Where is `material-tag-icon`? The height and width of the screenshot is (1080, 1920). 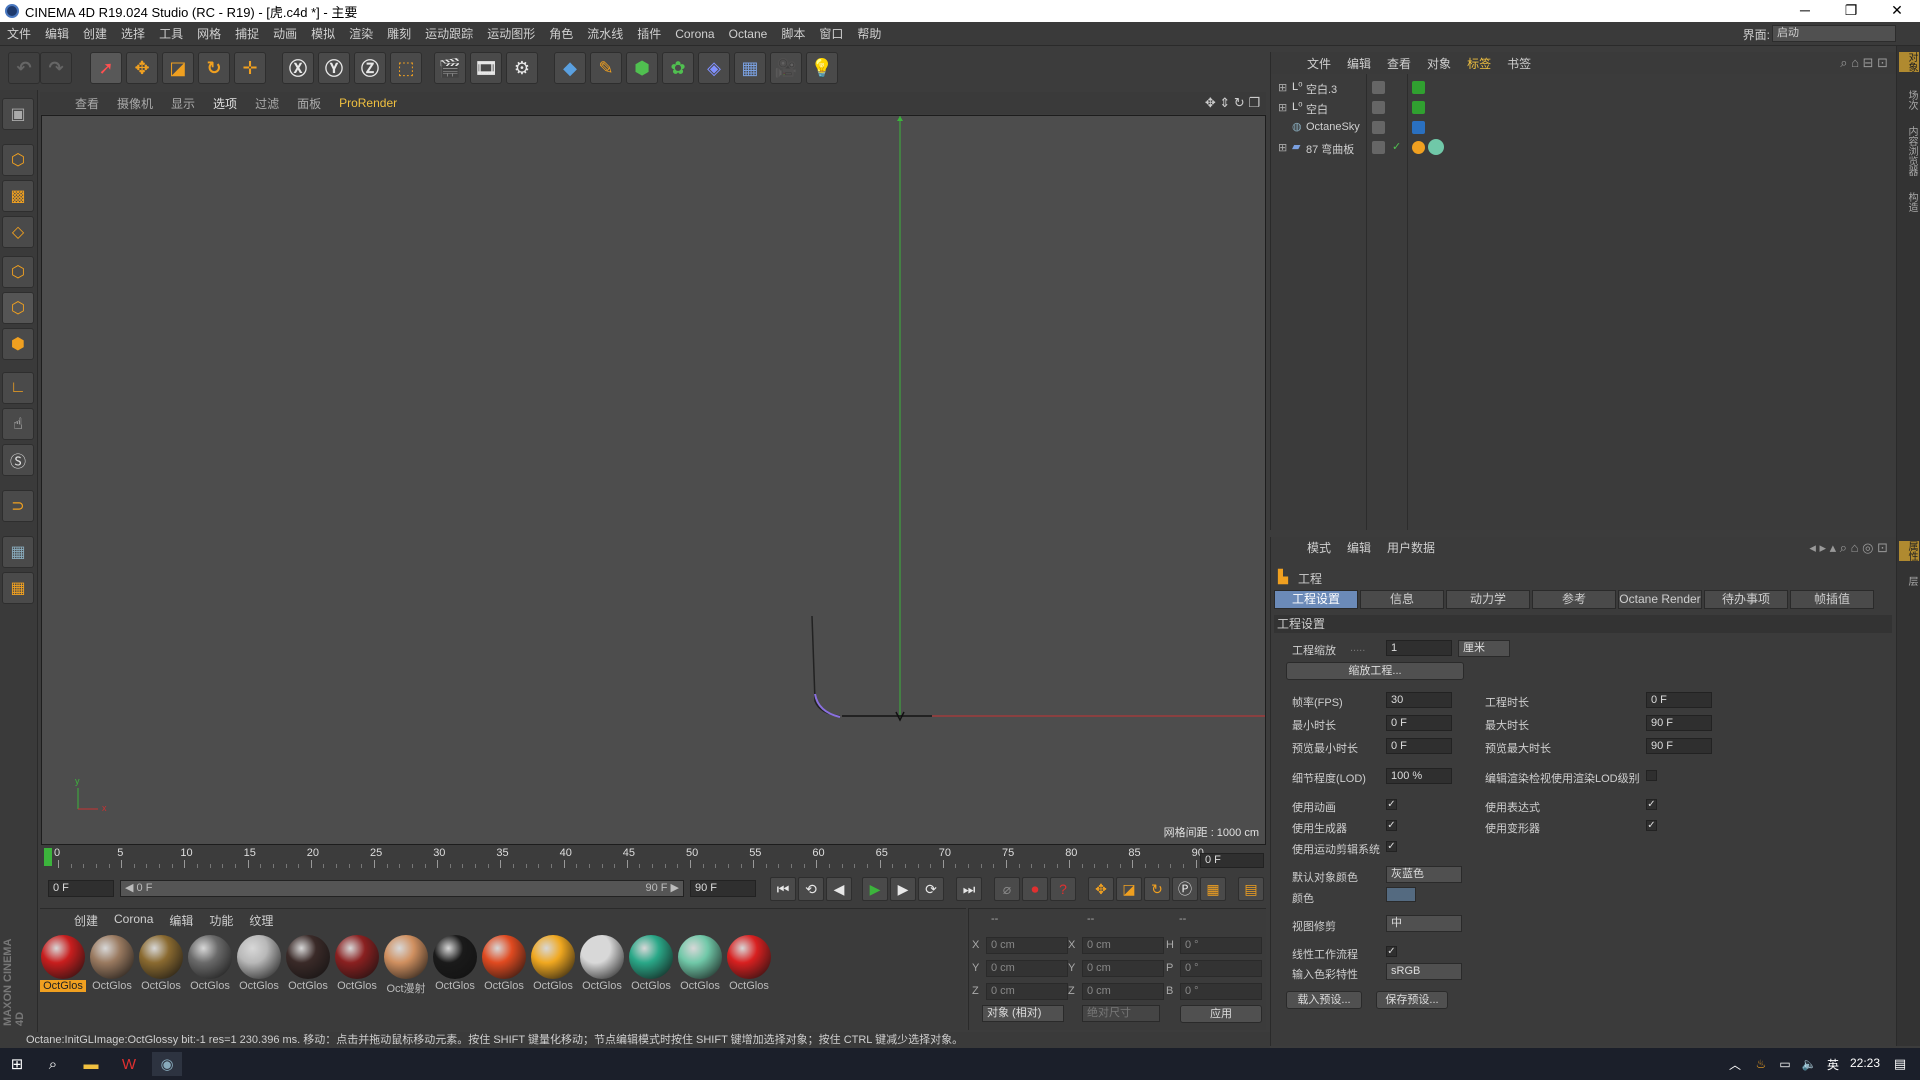
material-tag-icon is located at coordinates (1436, 147).